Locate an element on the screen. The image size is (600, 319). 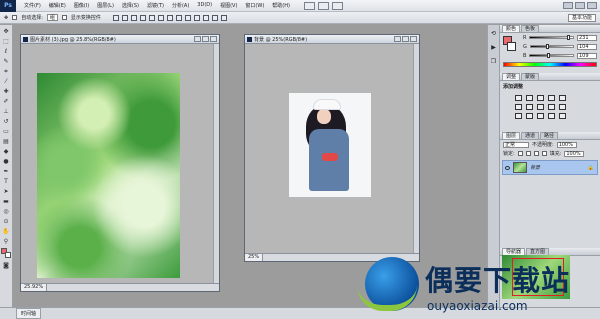
r-slider-handle is located at coordinates (569, 37).